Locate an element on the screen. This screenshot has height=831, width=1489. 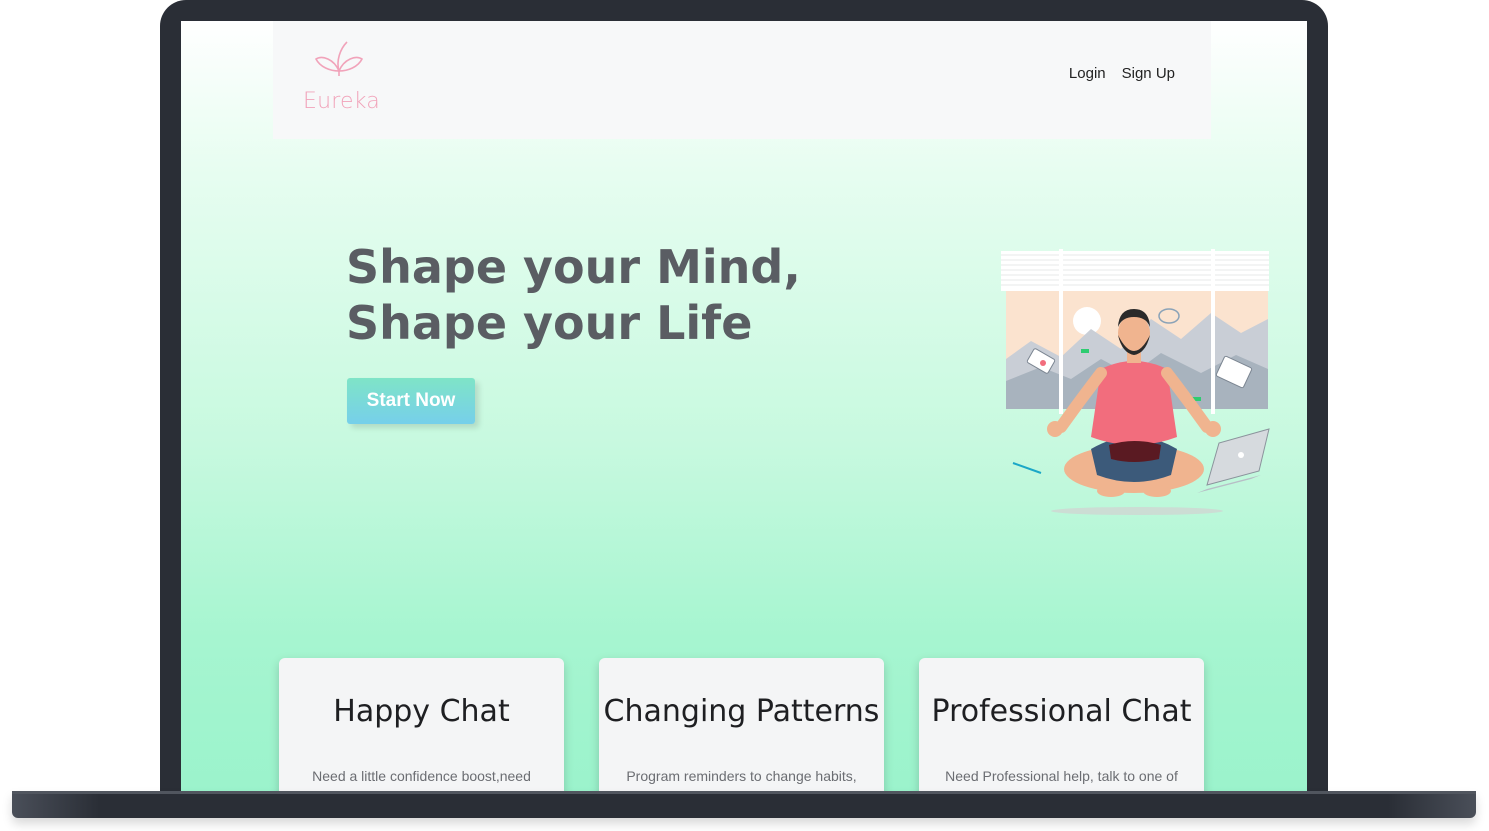
signup-link: Sign Up is located at coordinates (1148, 73).